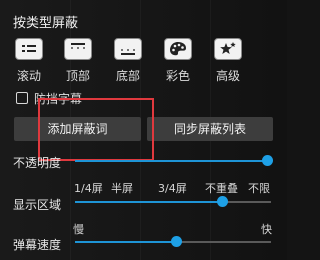  Describe the element at coordinates (266, 229) in the screenshot. I see `speed-fast-label: 快` at that location.